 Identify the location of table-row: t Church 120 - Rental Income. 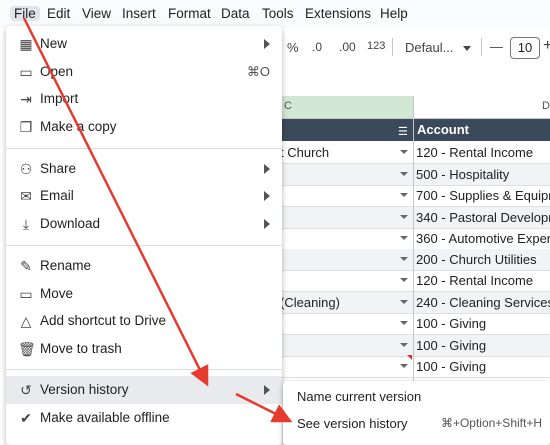
(410, 153).